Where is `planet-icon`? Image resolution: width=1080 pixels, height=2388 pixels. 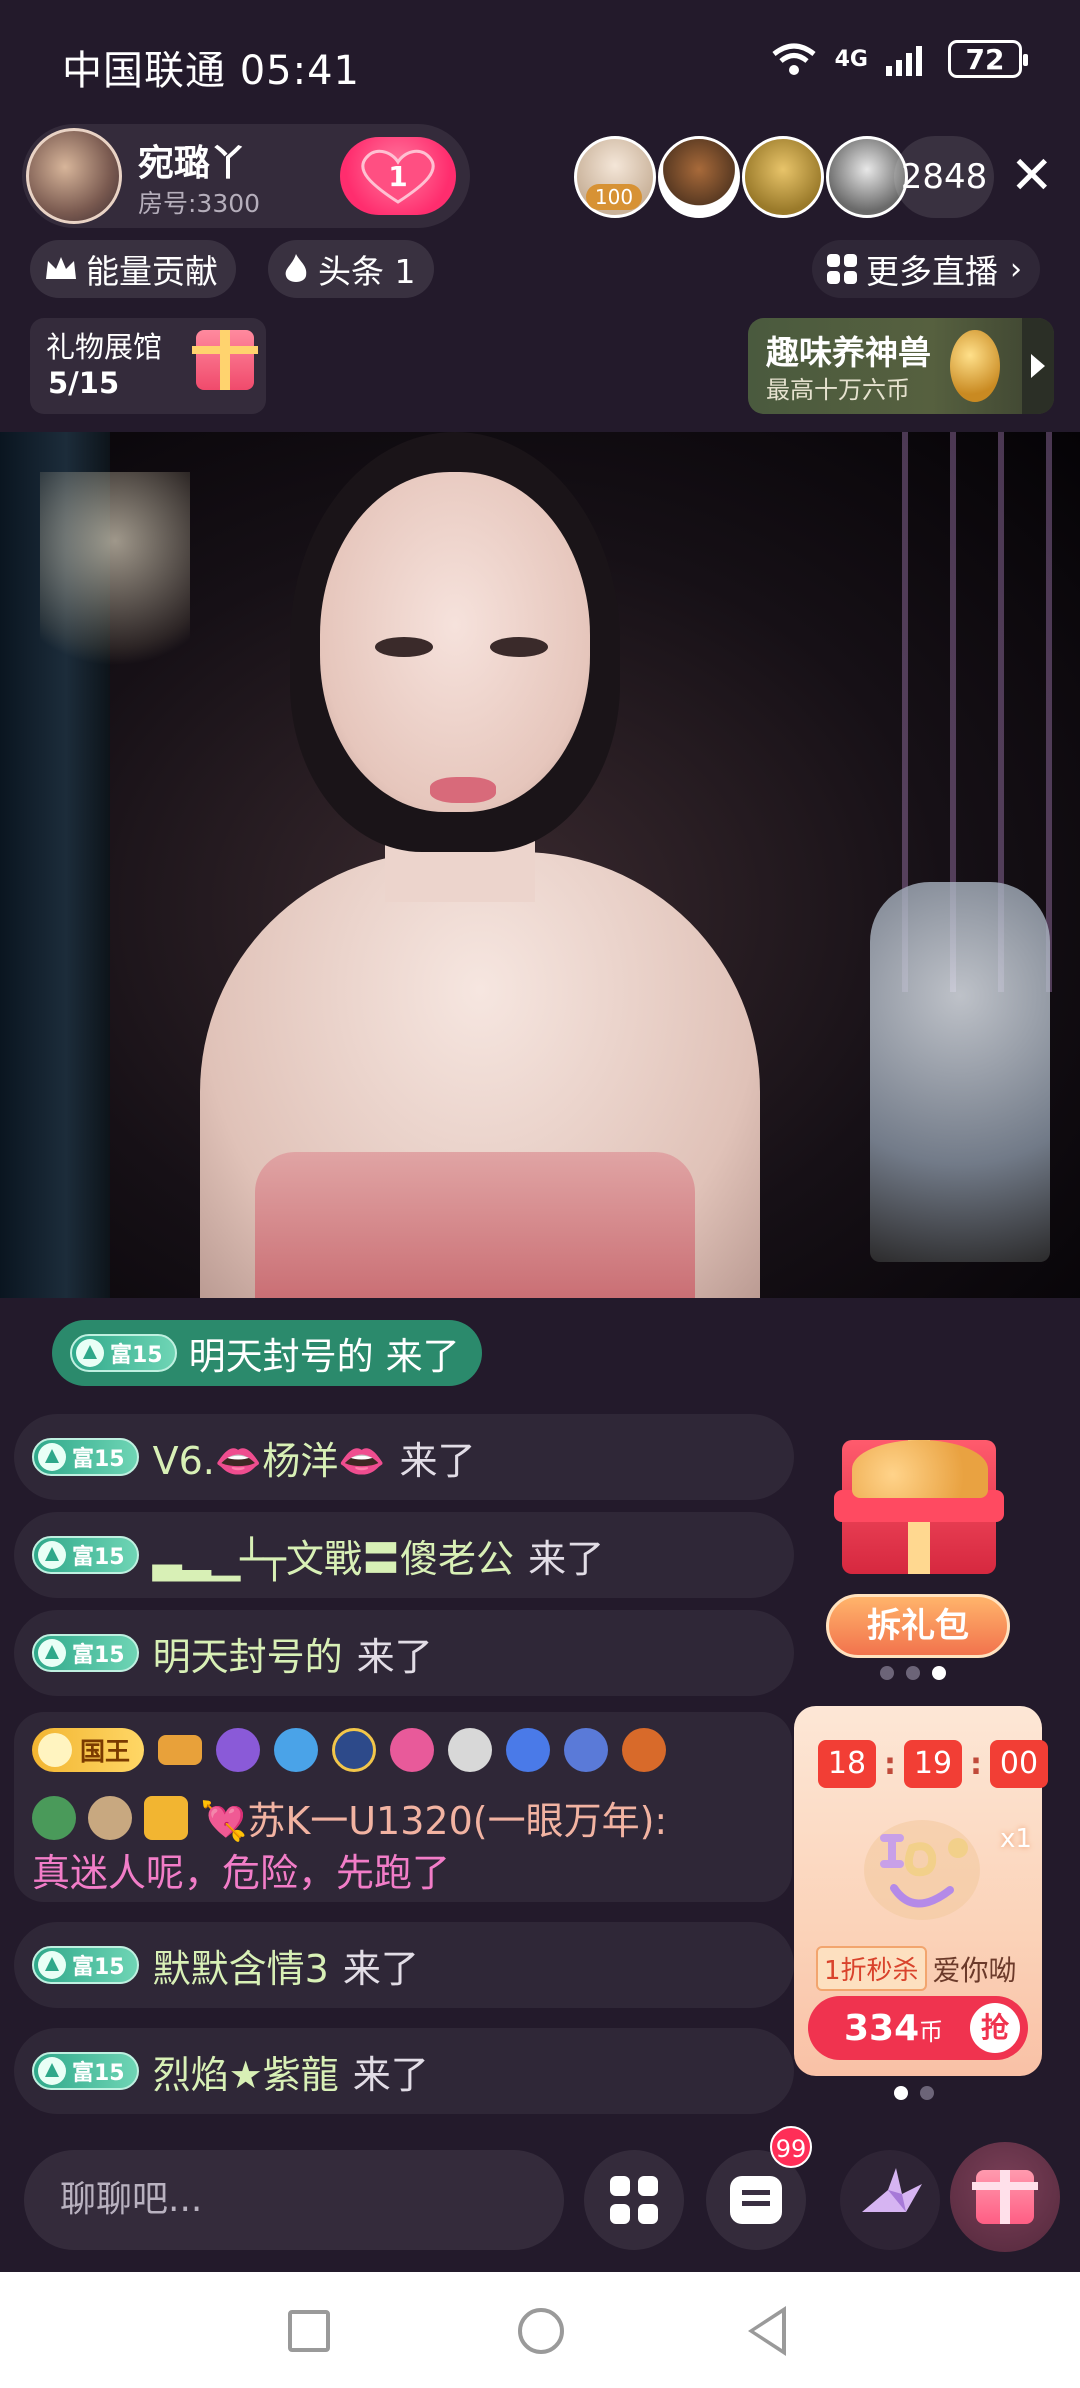
planet-icon is located at coordinates (528, 1750).